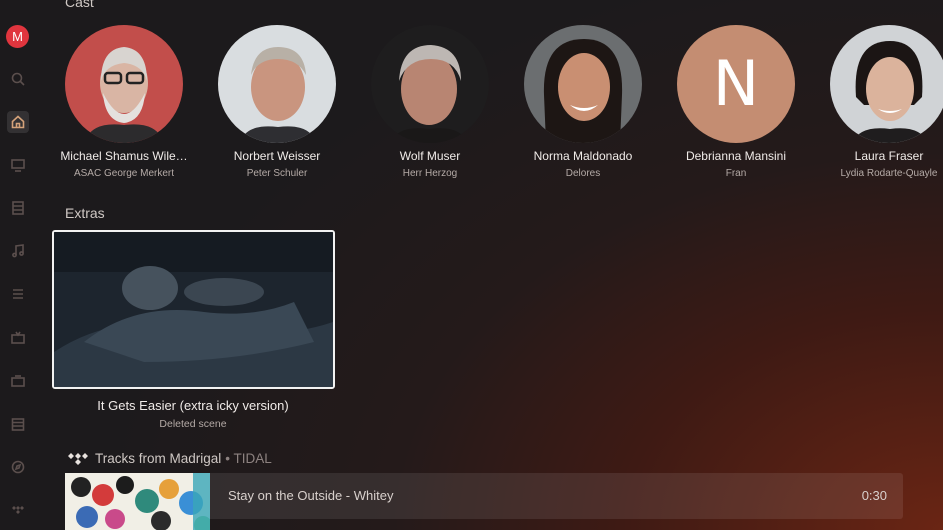 The width and height of the screenshot is (943, 530). Describe the element at coordinates (85, 213) in the screenshot. I see `extras-section-title: Extras` at that location.